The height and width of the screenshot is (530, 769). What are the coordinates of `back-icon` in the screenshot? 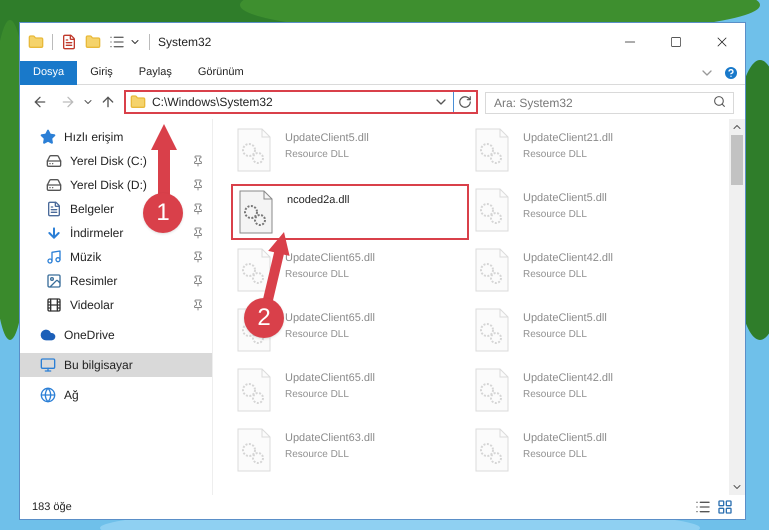 It's located at (40, 102).